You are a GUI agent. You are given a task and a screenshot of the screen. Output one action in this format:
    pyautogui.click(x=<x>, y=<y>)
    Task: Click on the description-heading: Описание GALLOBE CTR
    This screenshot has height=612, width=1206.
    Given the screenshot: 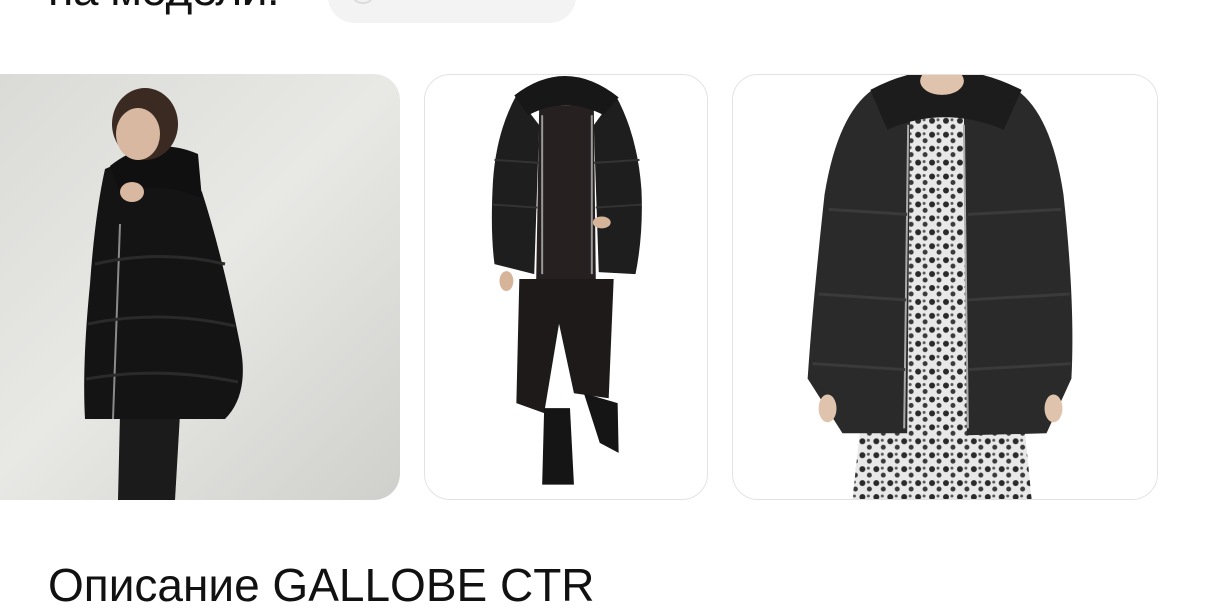 What is the action you would take?
    pyautogui.click(x=321, y=585)
    